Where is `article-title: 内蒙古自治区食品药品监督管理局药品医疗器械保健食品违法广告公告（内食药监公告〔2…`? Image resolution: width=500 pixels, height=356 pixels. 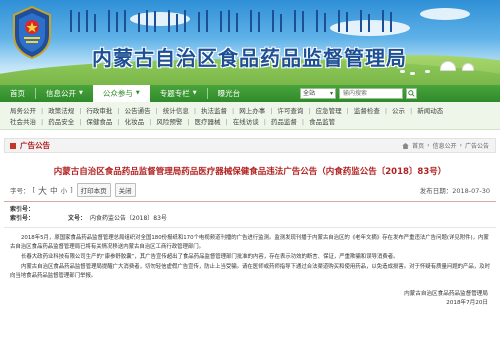
article-title: 内蒙古自治区食品药品监督管理局药品医疗器械保健食品违法广告公告（内食药监公告〔2… is located at coordinates (250, 172).